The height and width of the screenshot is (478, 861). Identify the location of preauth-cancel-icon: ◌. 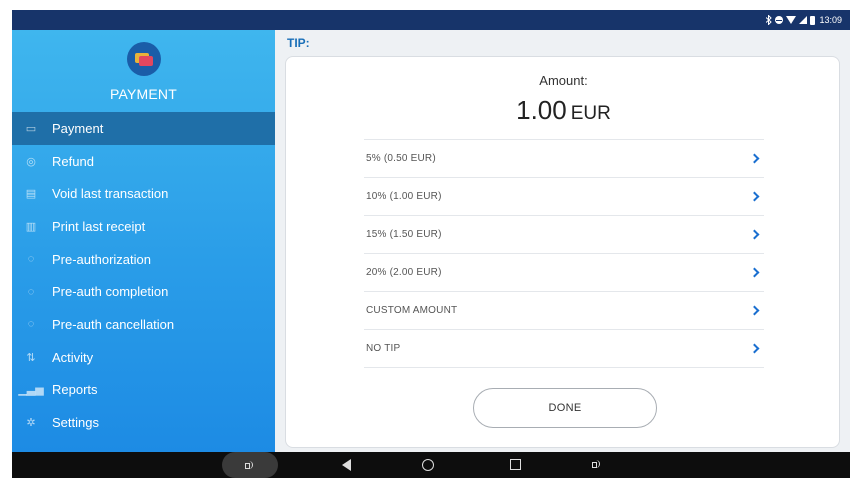
(31, 324).